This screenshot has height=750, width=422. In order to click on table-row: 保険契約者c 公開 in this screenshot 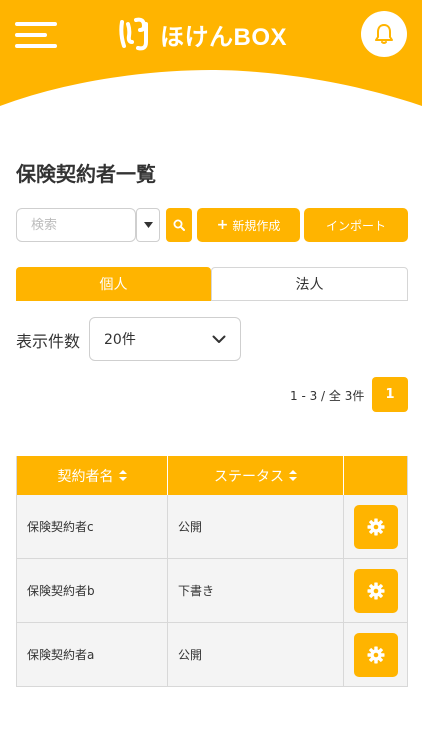, I will do `click(212, 527)`.